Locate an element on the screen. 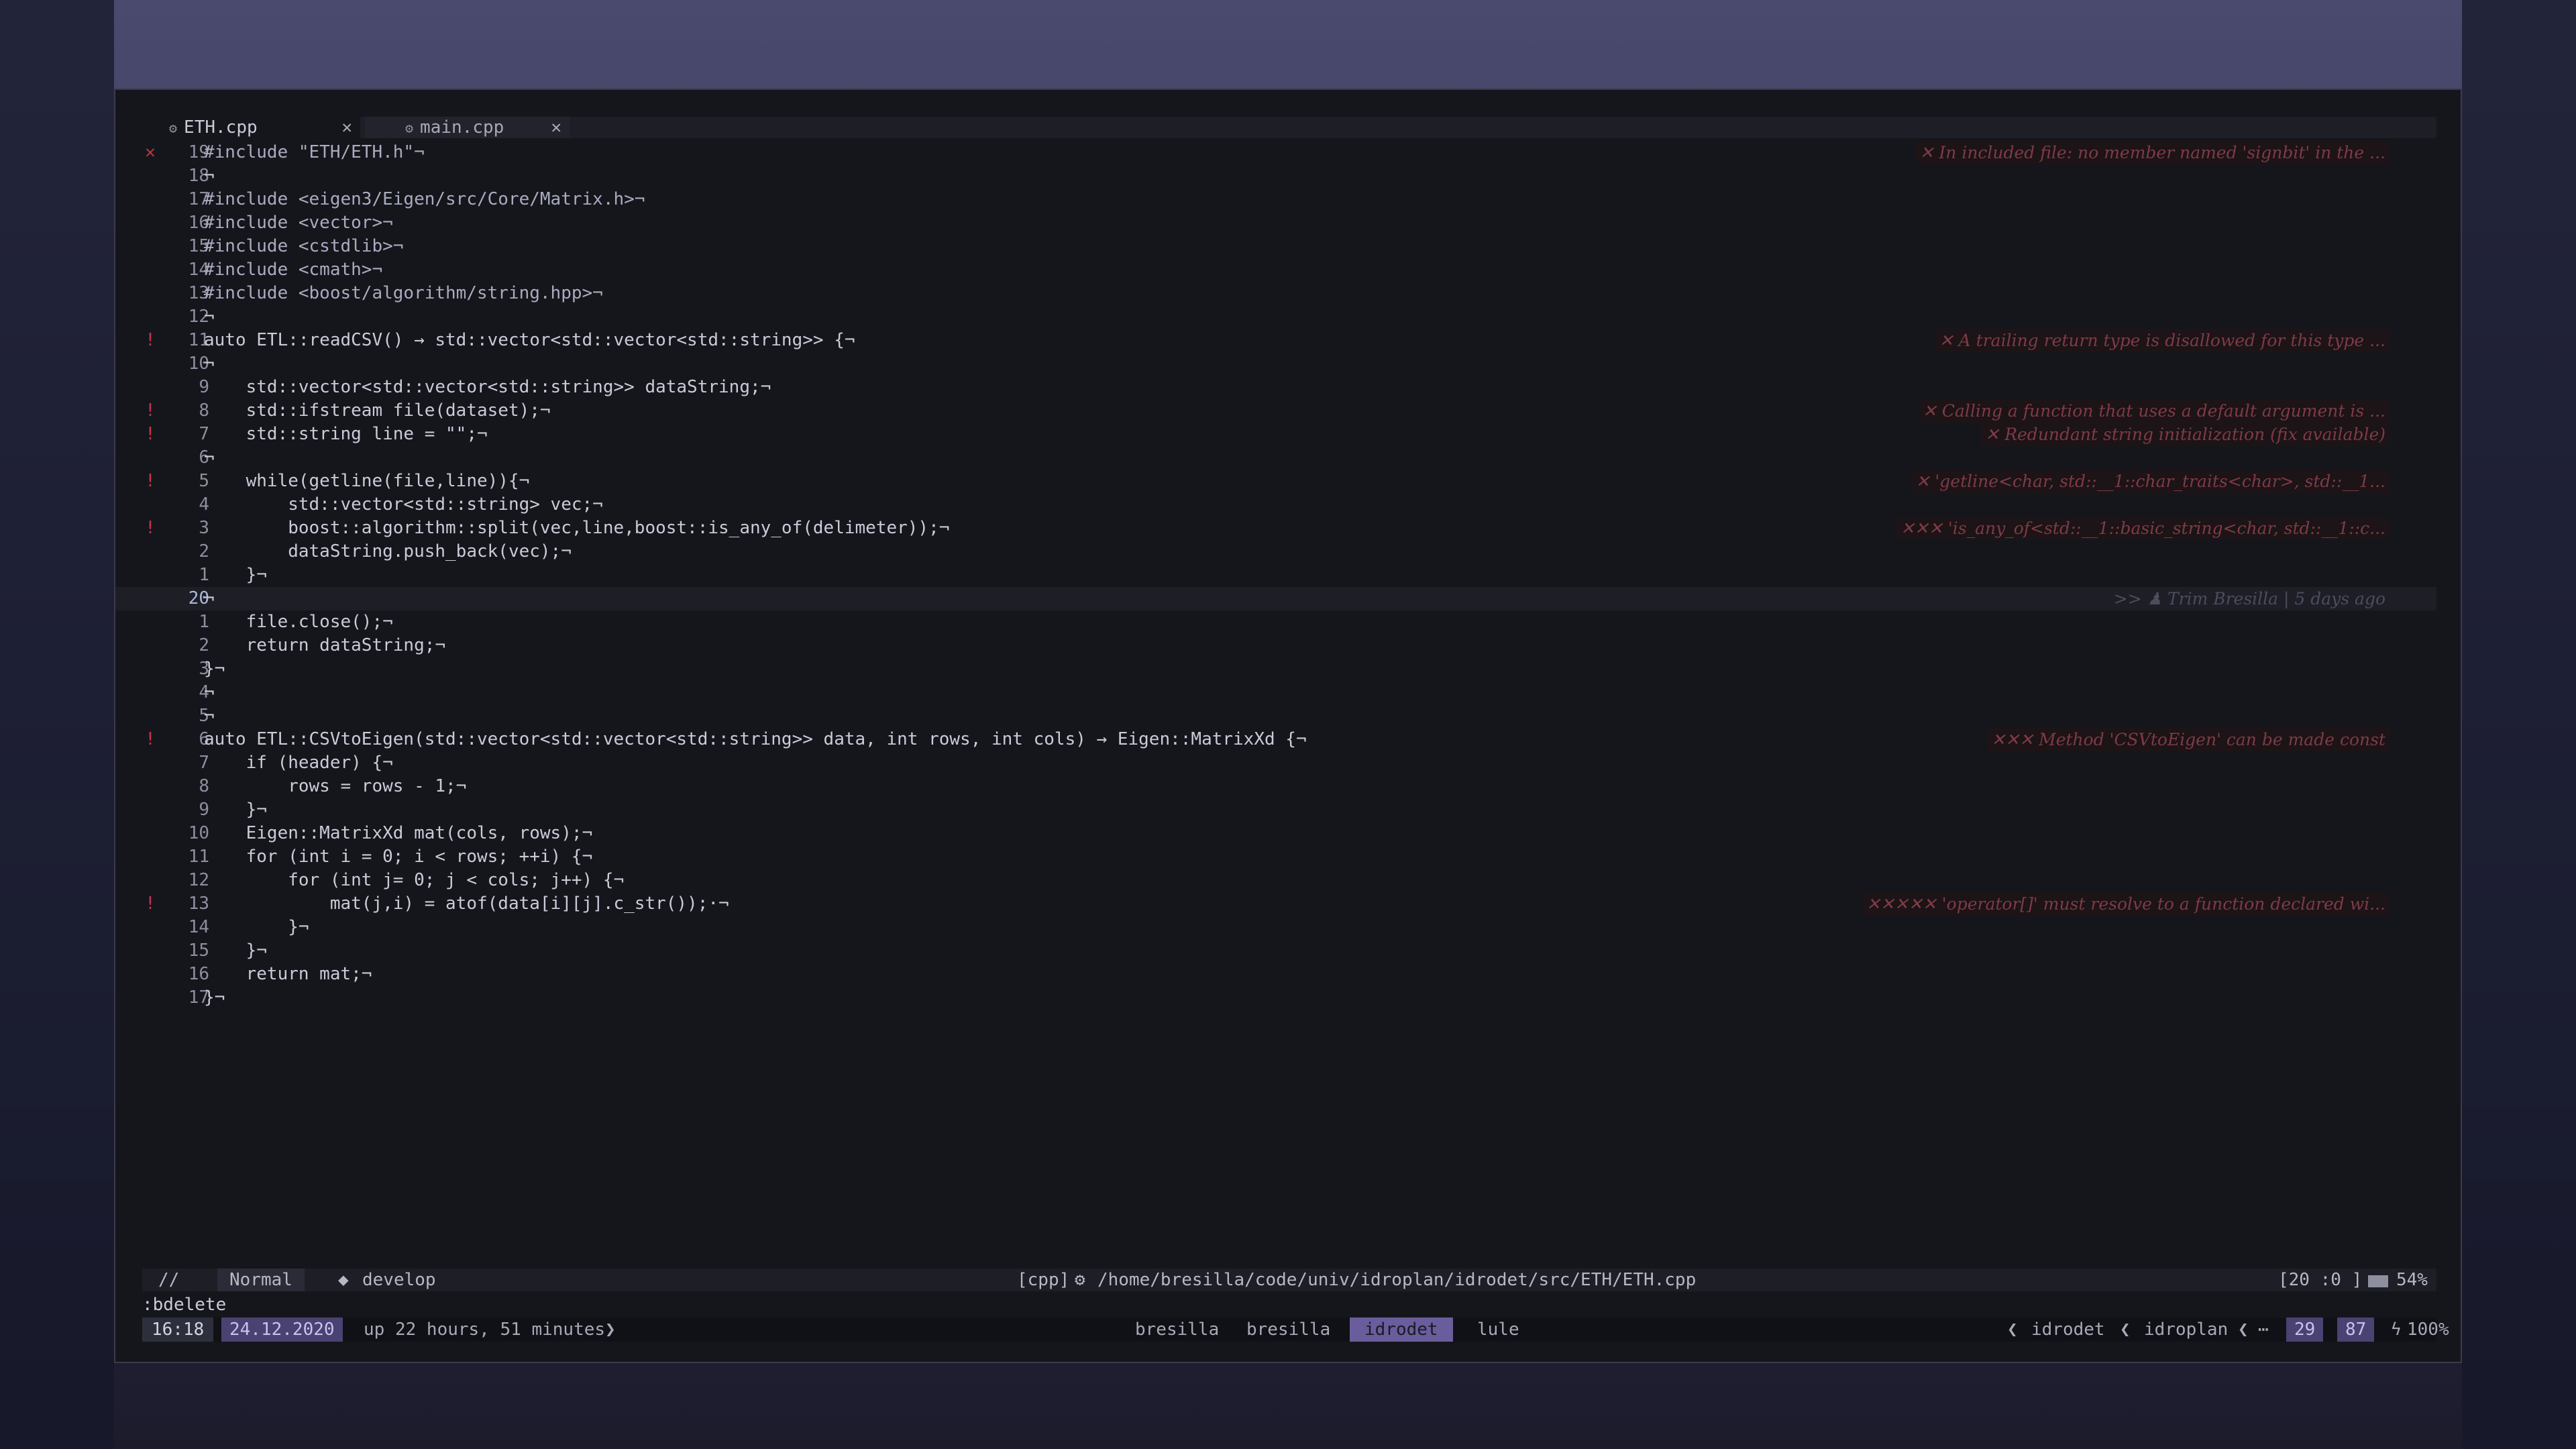 The height and width of the screenshot is (1449, 2576). command-line: :bdelete is located at coordinates (184, 1304).